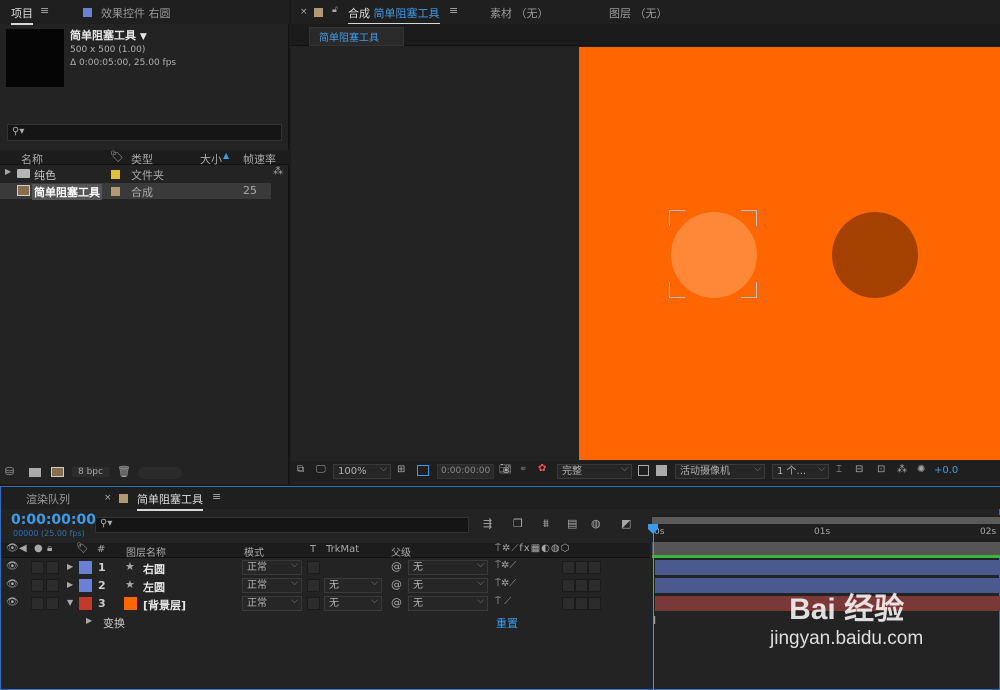 Image resolution: width=1000 pixels, height=690 pixels. What do you see at coordinates (143, 37) in the screenshot?
I see `caret-down-icon: ▼` at bounding box center [143, 37].